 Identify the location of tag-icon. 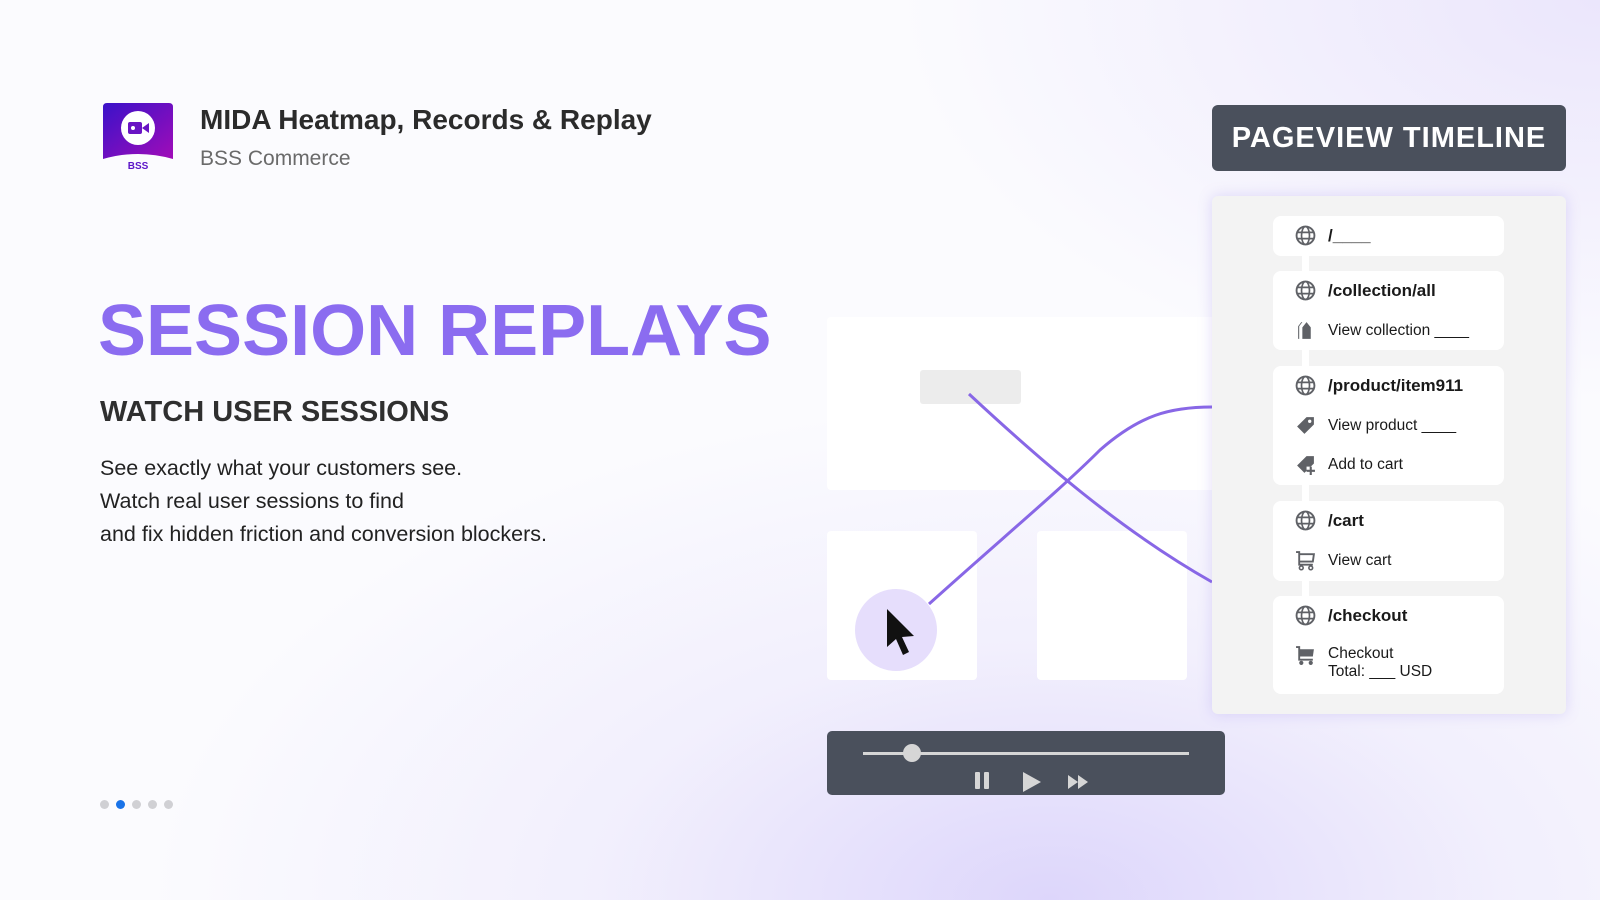
(1305, 425).